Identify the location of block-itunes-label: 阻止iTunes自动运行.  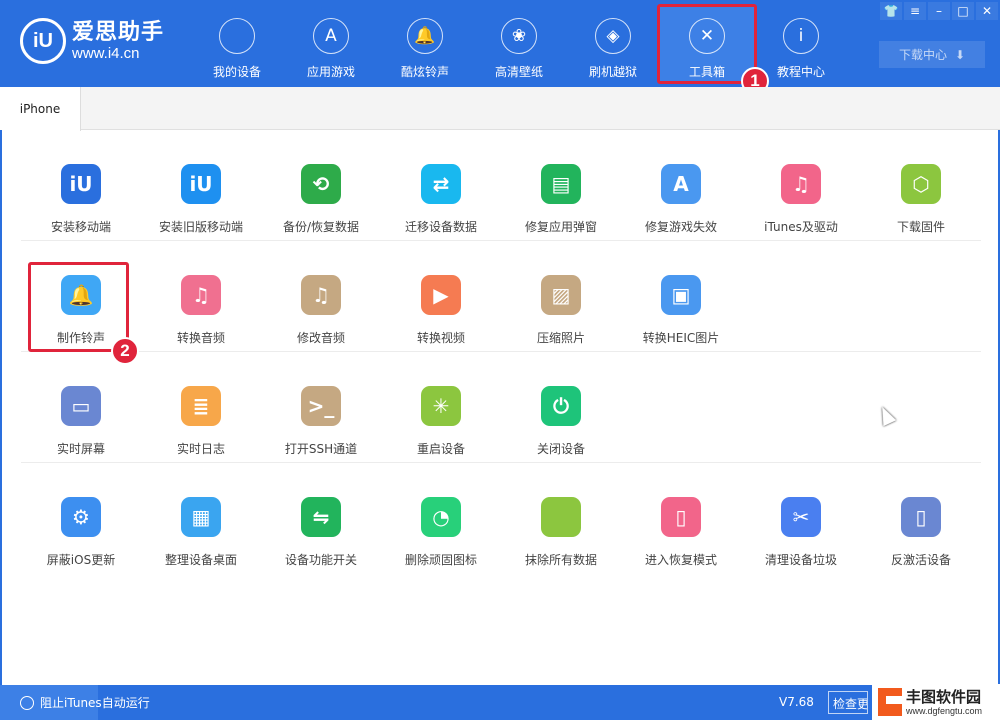
(95, 703).